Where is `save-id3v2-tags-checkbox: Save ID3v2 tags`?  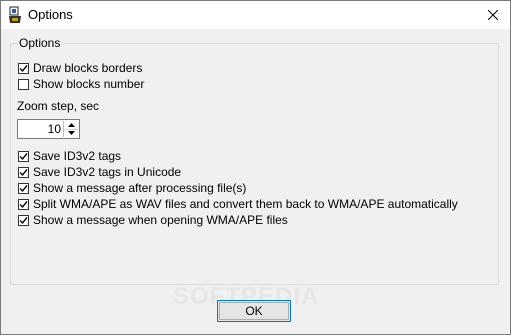
save-id3v2-tags-checkbox: Save ID3v2 tags is located at coordinates (69, 156).